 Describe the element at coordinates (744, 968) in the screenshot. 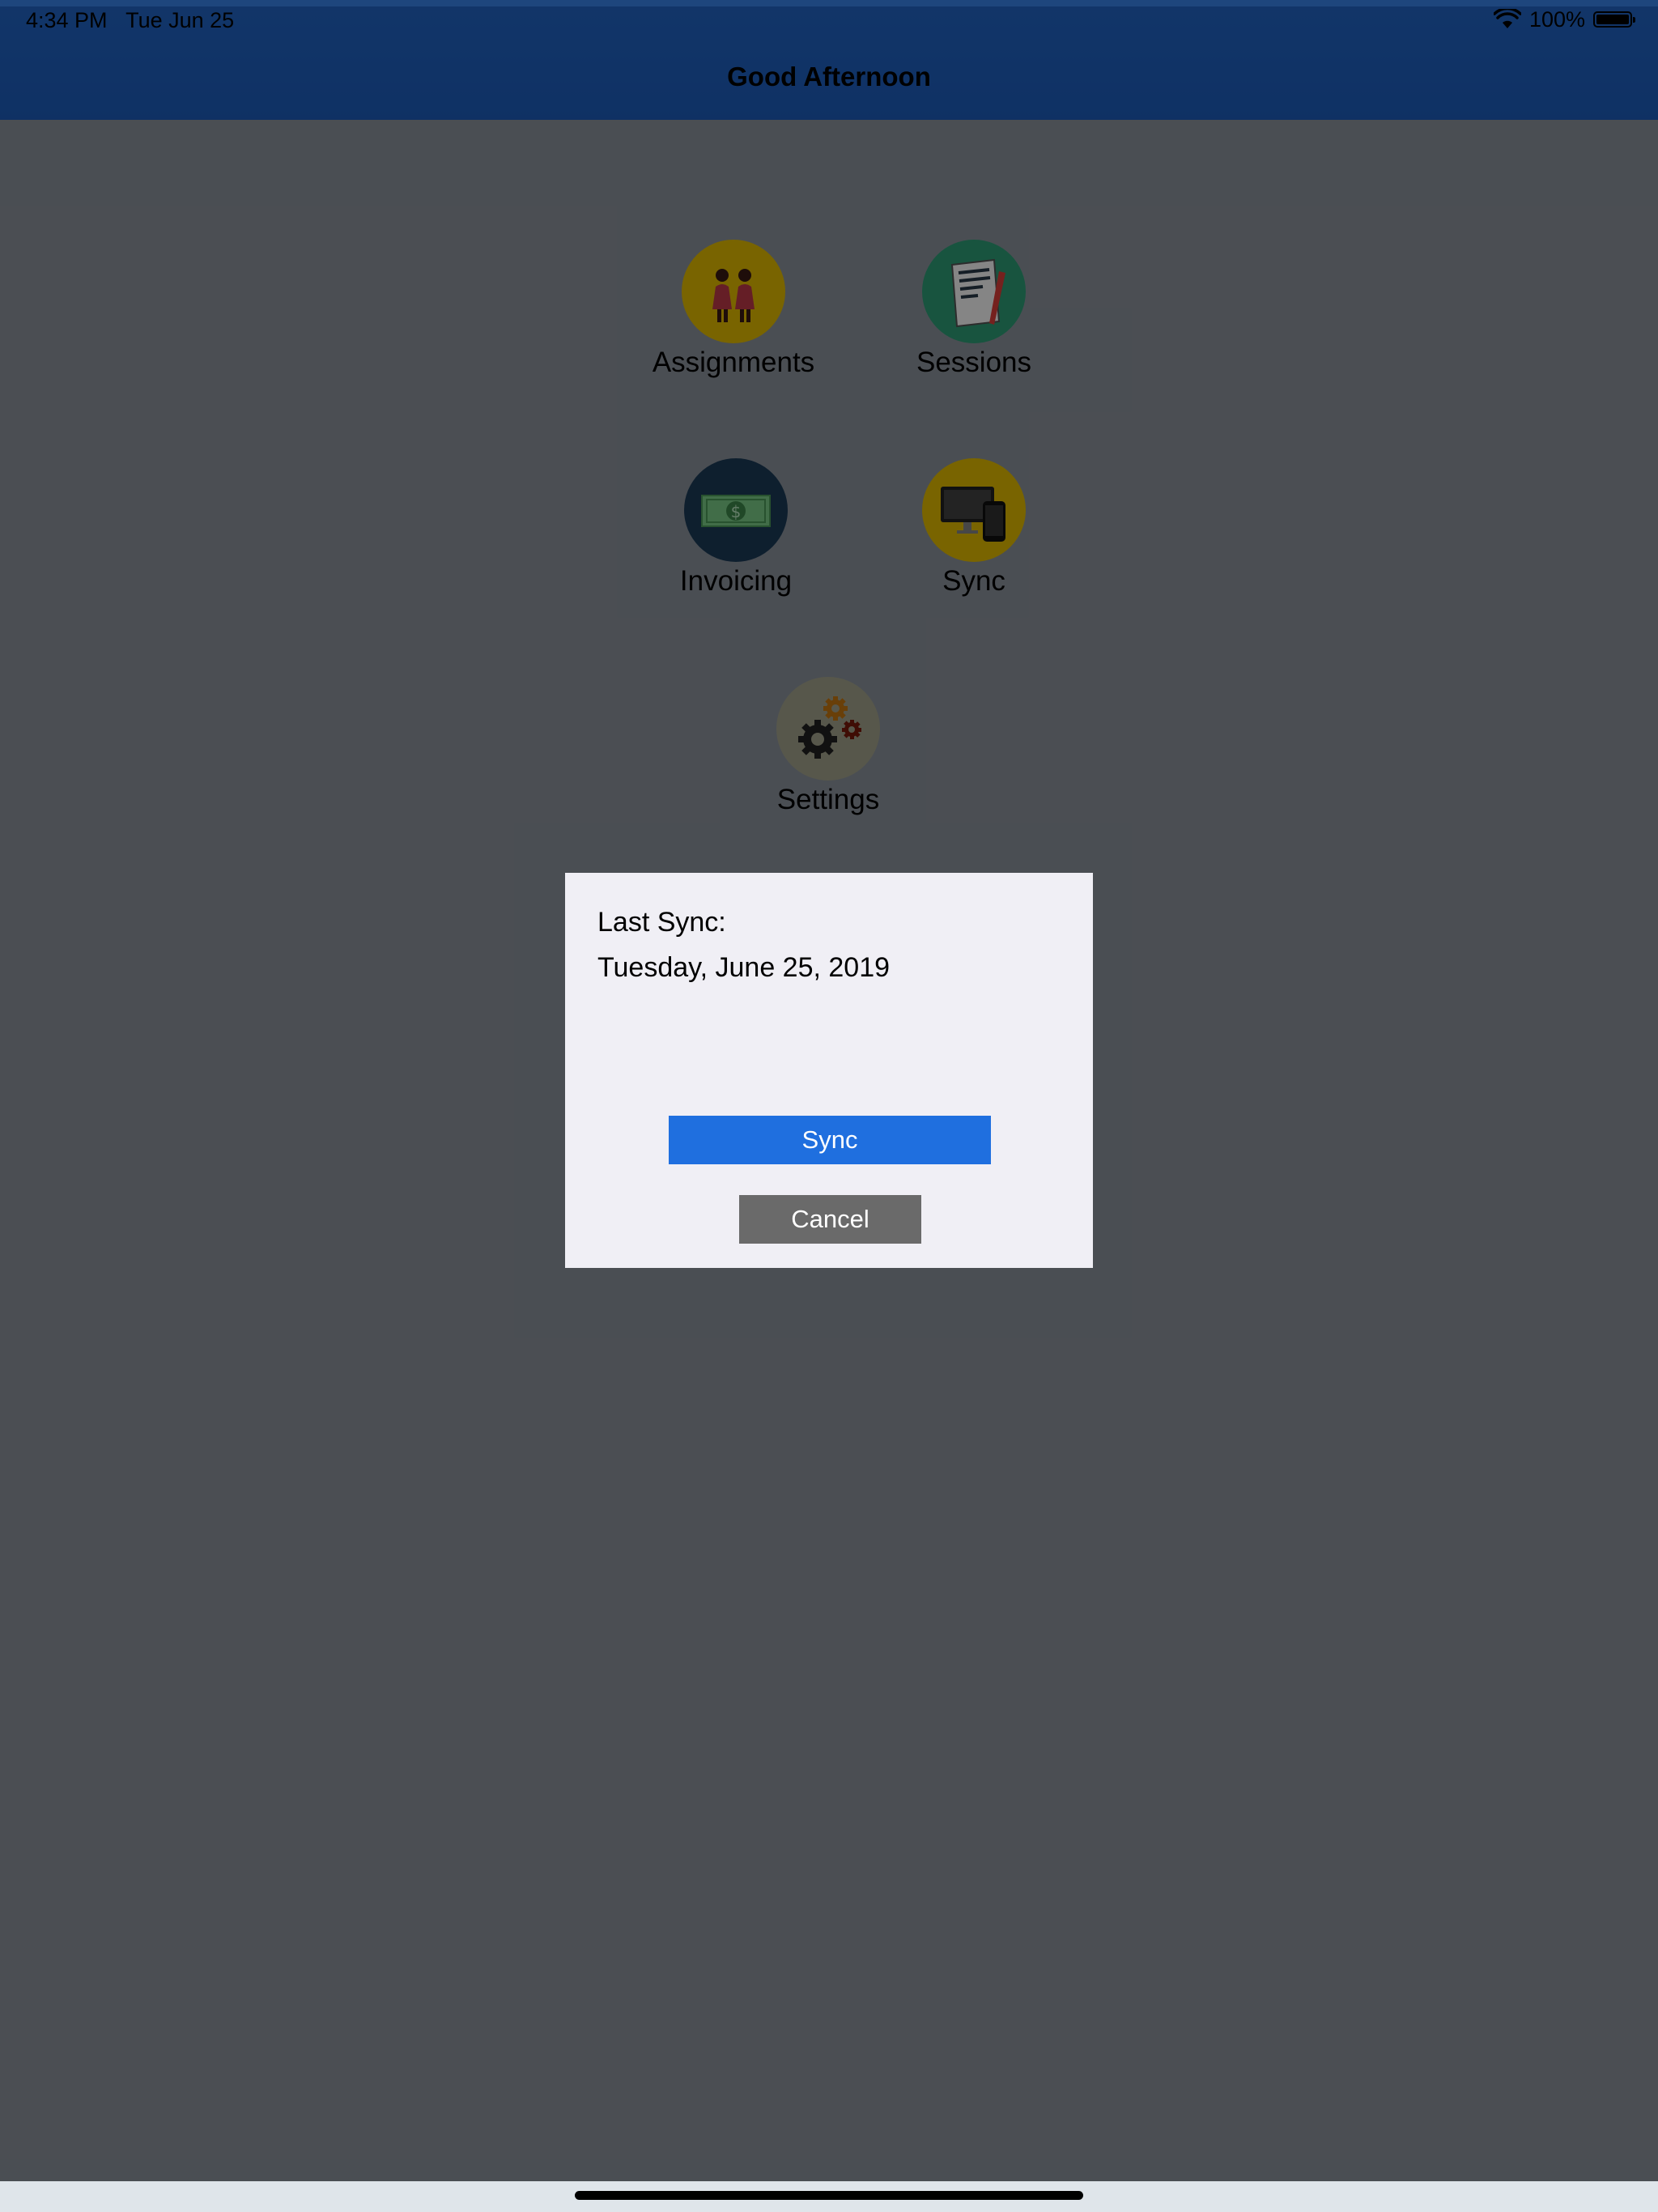

I see `last-sync-date: Tuesday, June 25, 2019` at that location.